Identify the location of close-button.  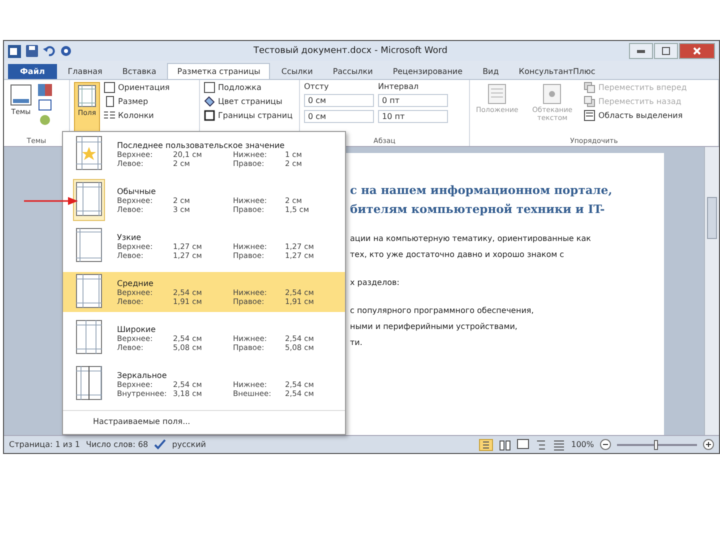
(697, 51).